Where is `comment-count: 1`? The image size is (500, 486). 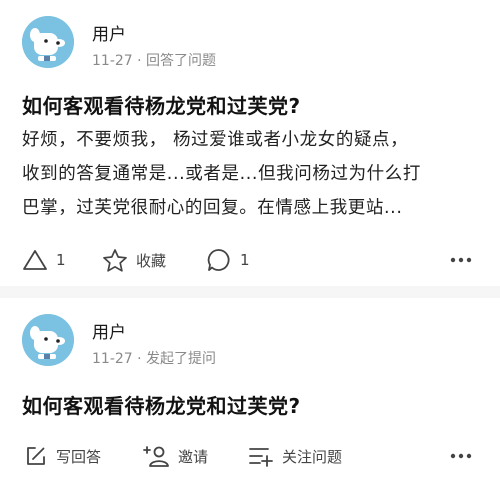
comment-count: 1 is located at coordinates (245, 260).